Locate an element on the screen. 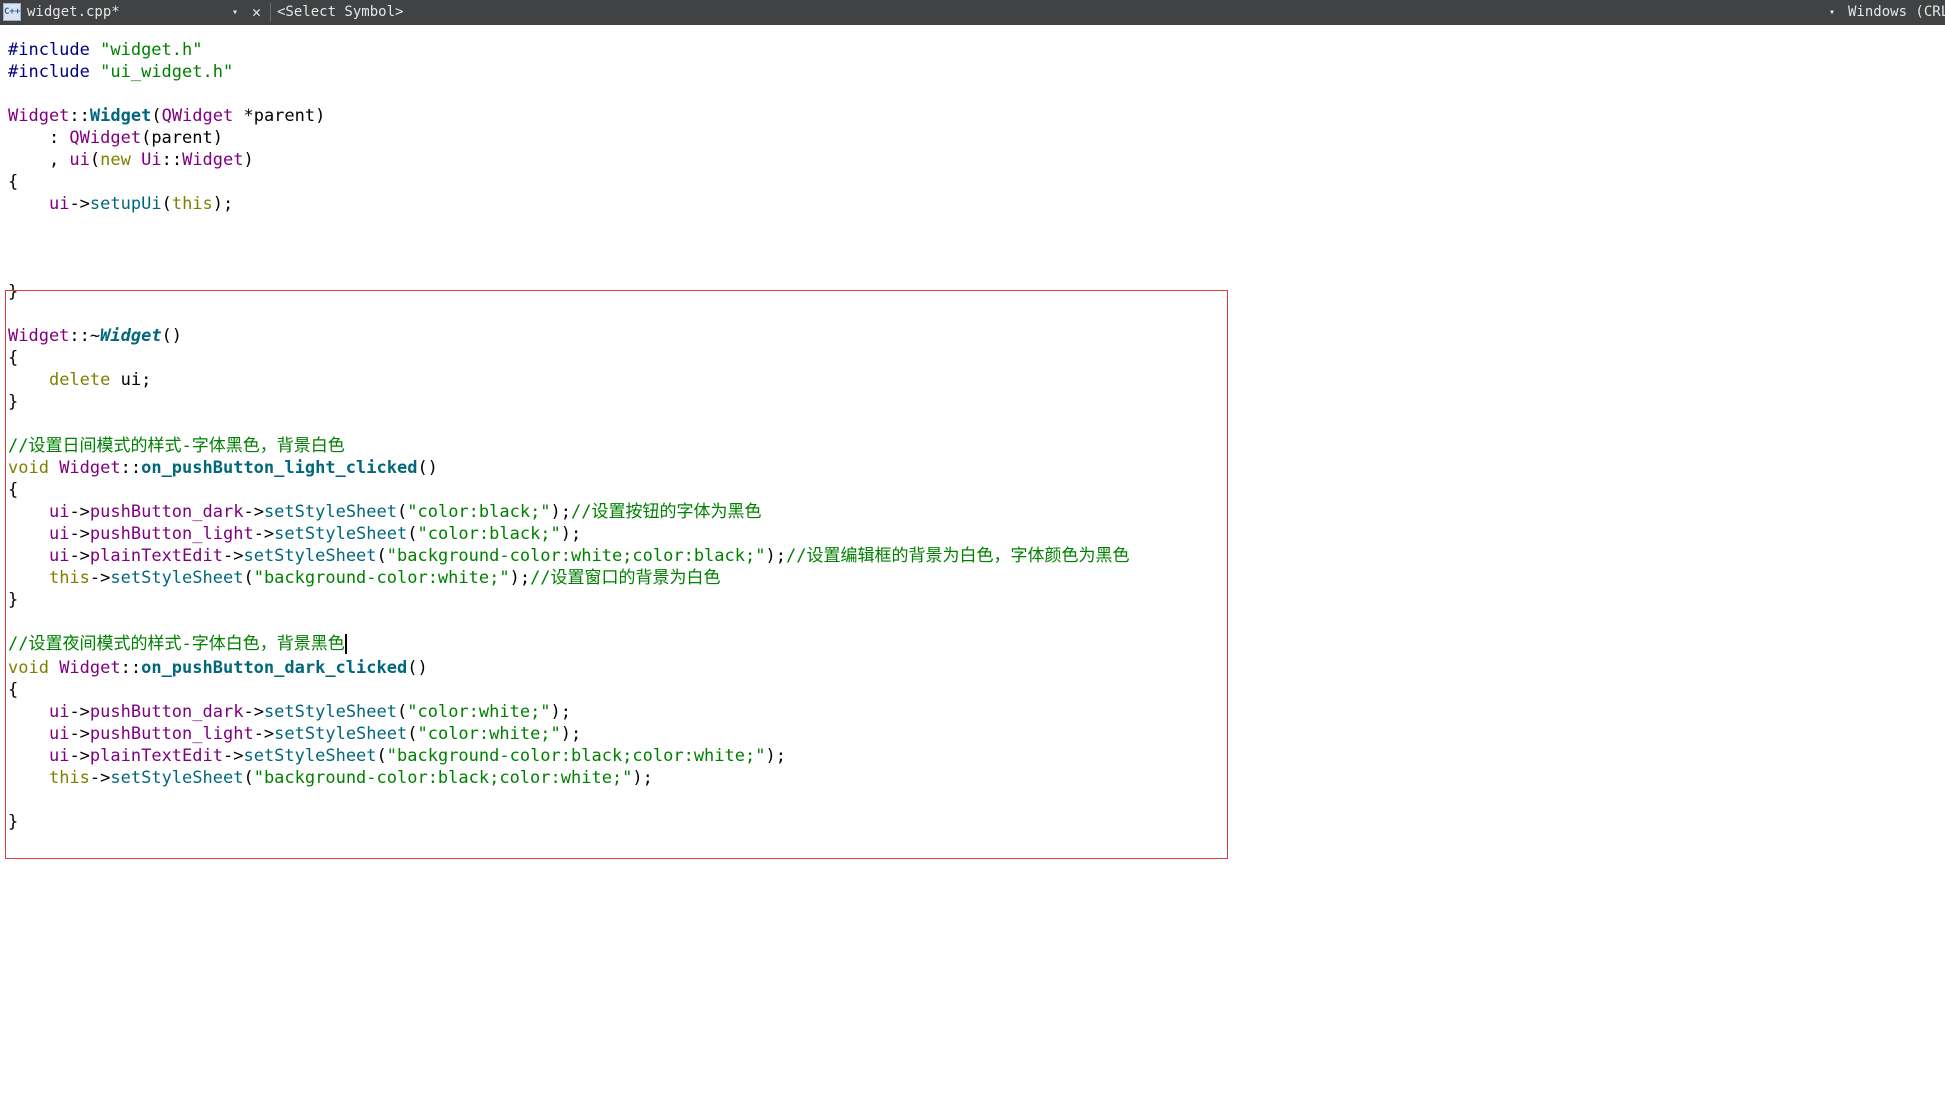 Image resolution: width=1945 pixels, height=1109 pixels. code-token: plainTextEdit is located at coordinates (156, 756).